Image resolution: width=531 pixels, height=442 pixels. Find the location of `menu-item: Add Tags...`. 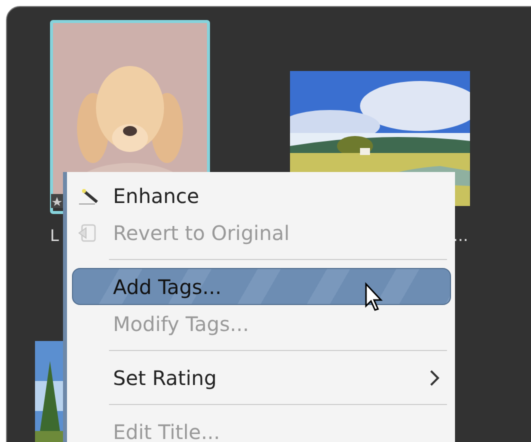

menu-item: Add Tags... is located at coordinates (261, 286).